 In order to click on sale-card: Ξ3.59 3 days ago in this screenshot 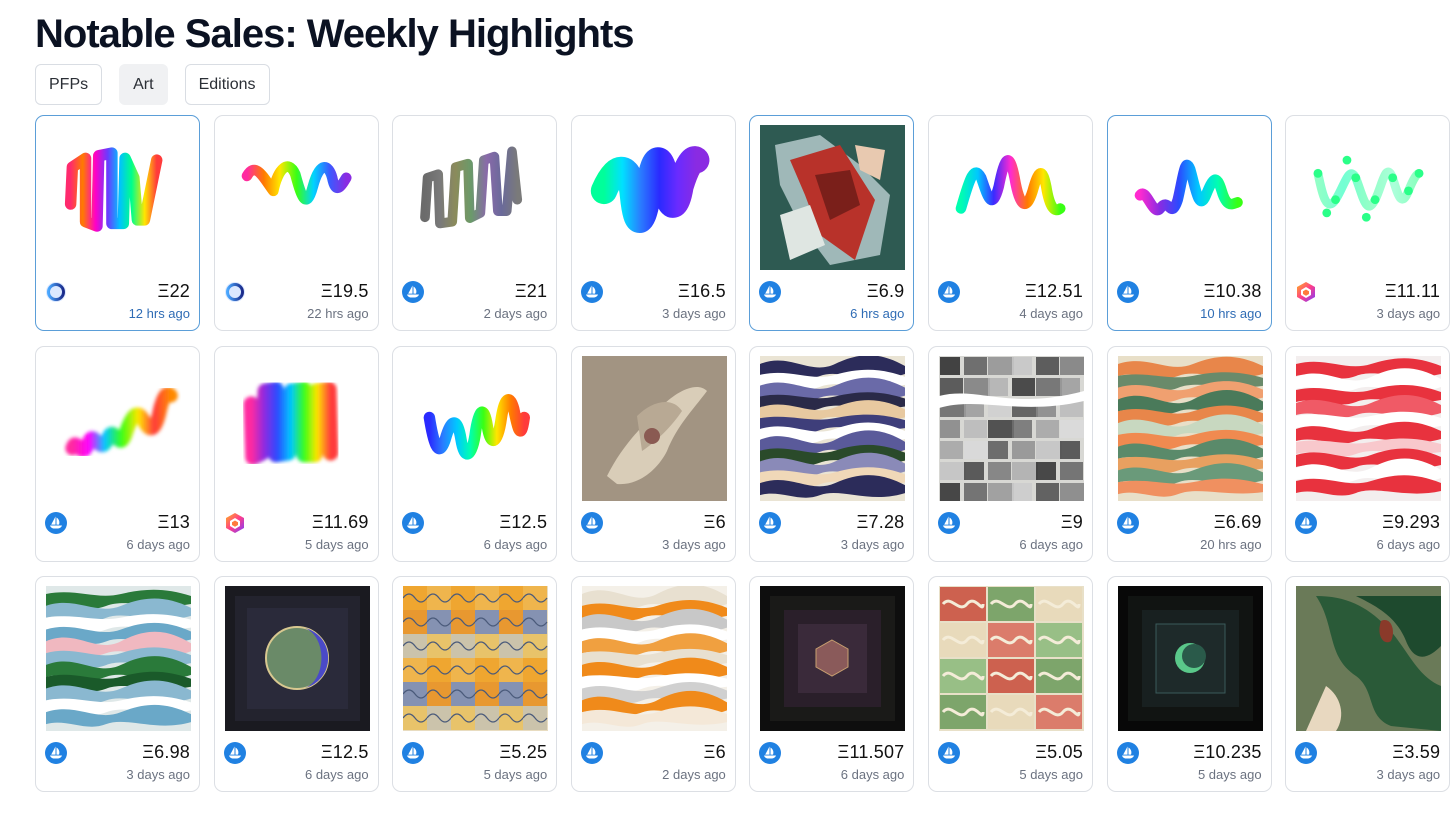, I will do `click(1368, 684)`.